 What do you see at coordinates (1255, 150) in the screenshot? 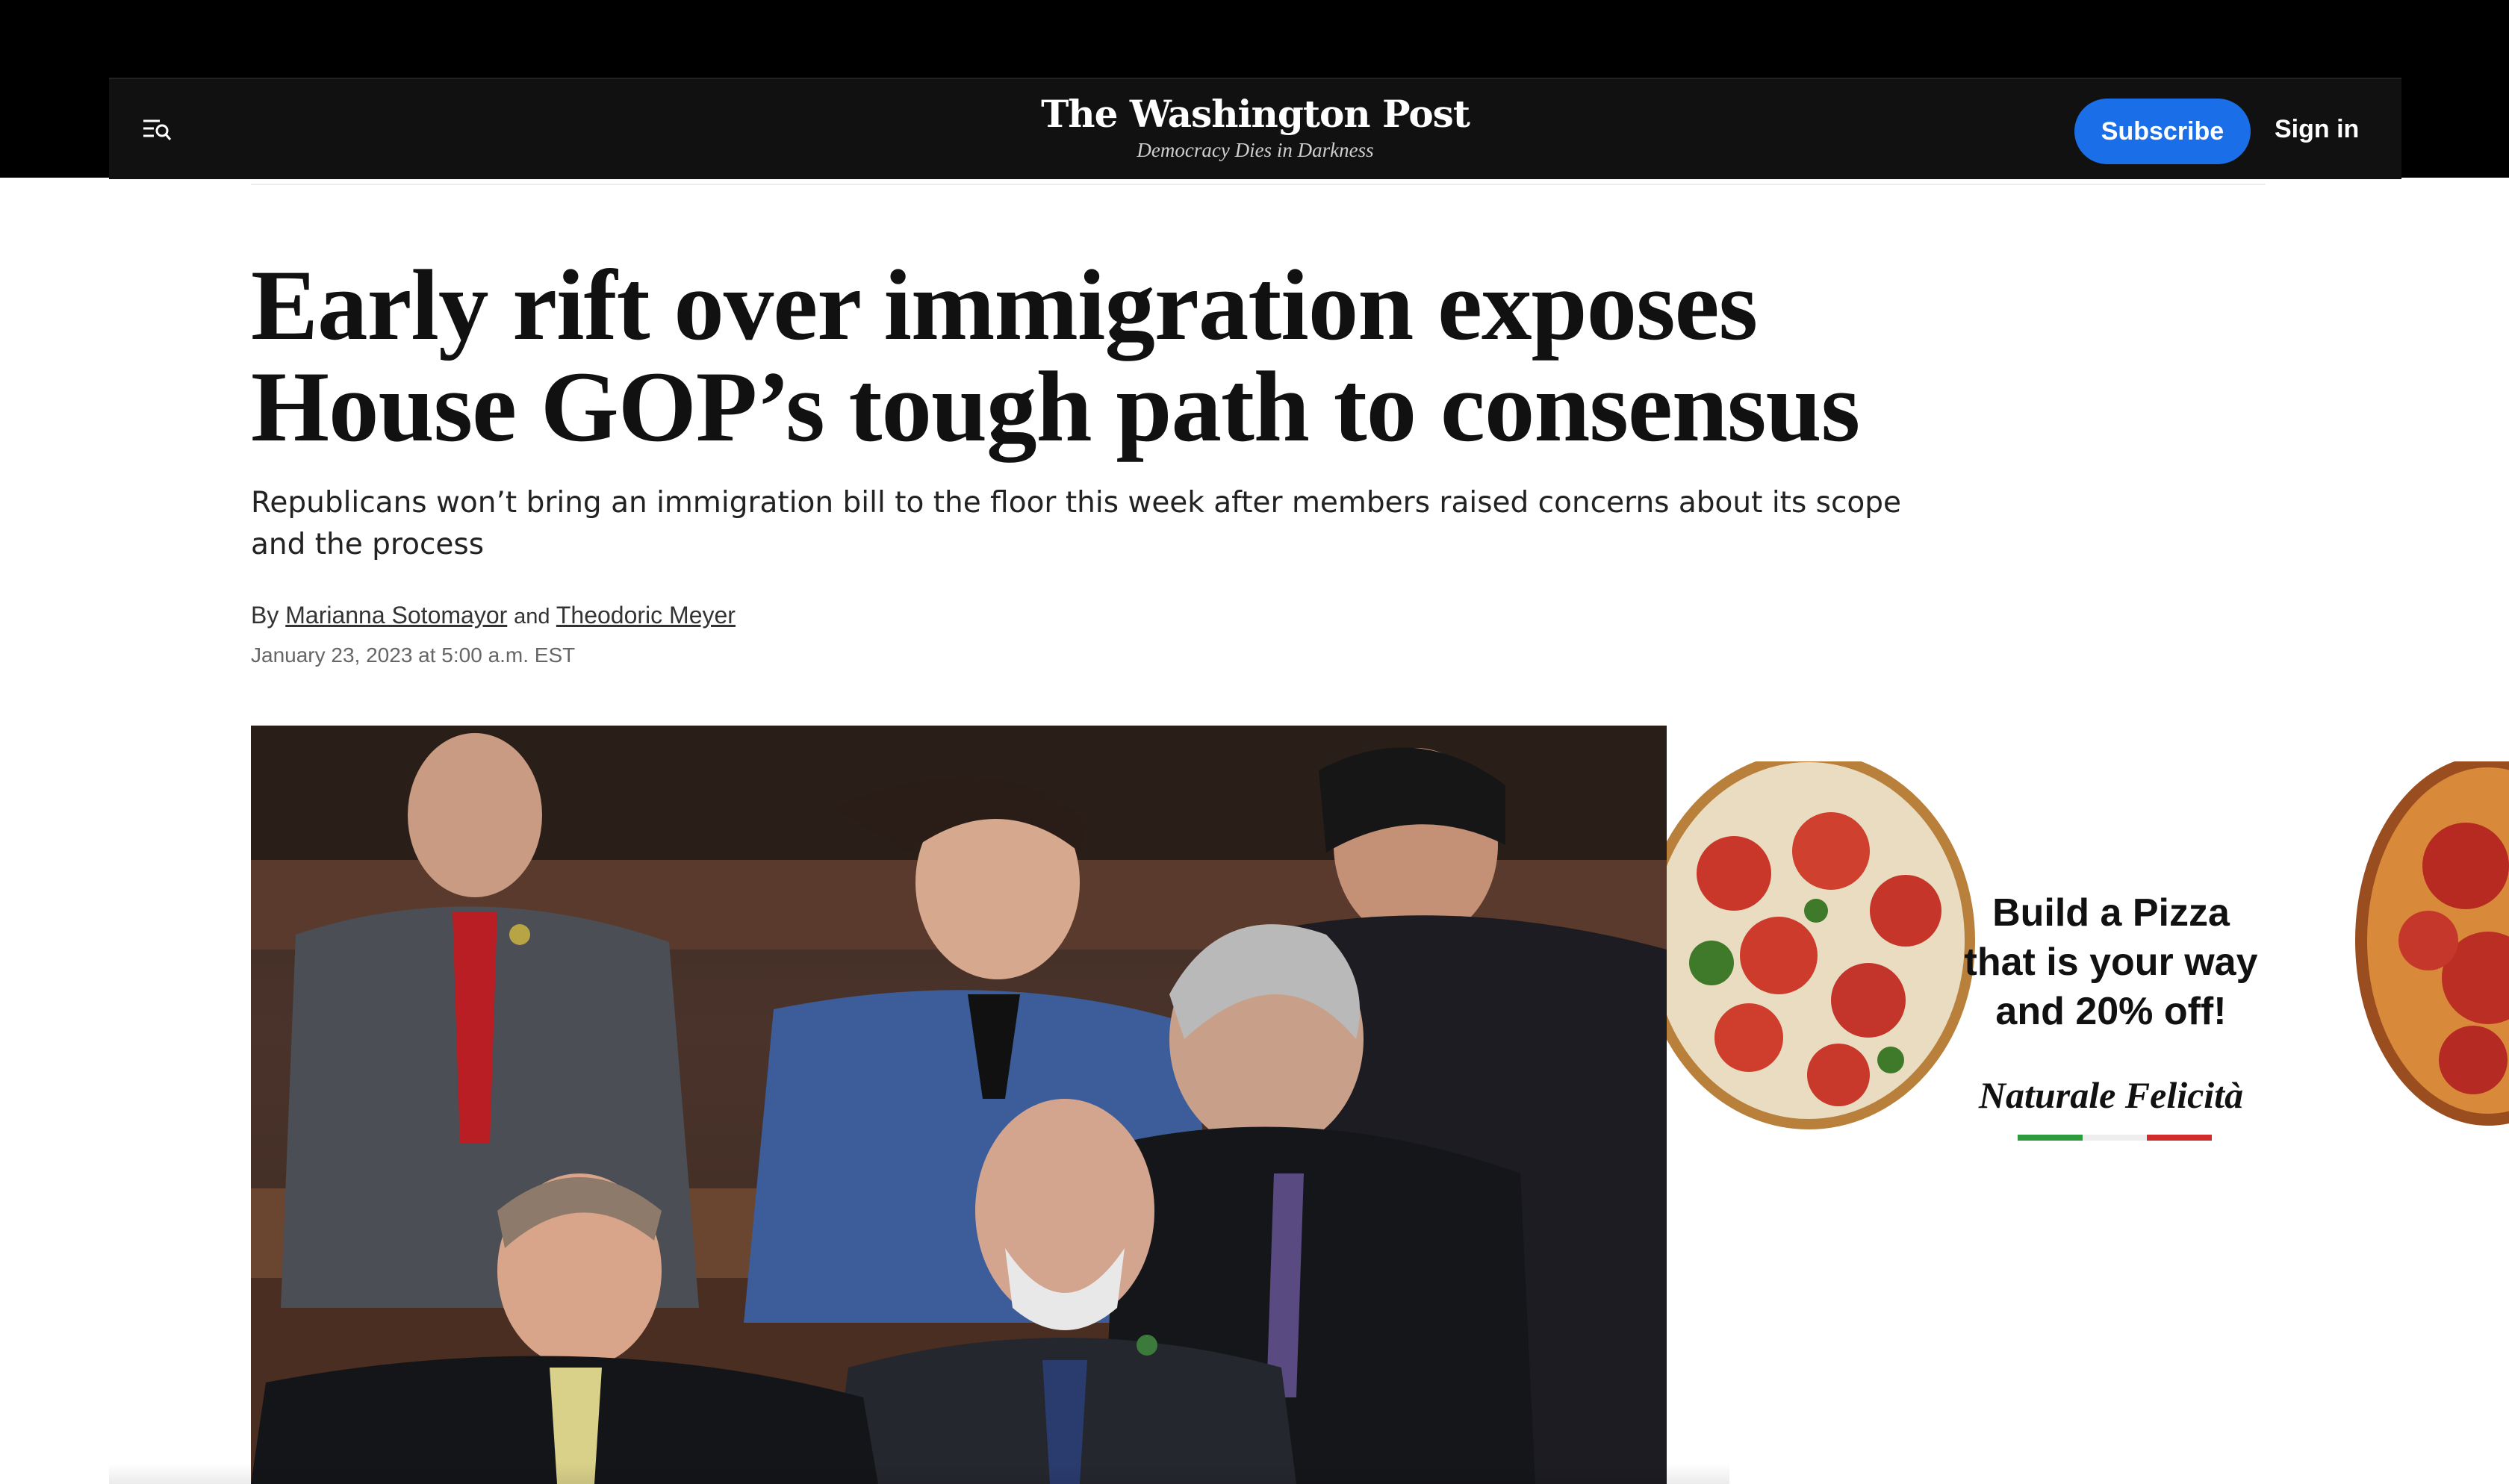
I see `logo-tagline: Democracy Dies in Darkness` at bounding box center [1255, 150].